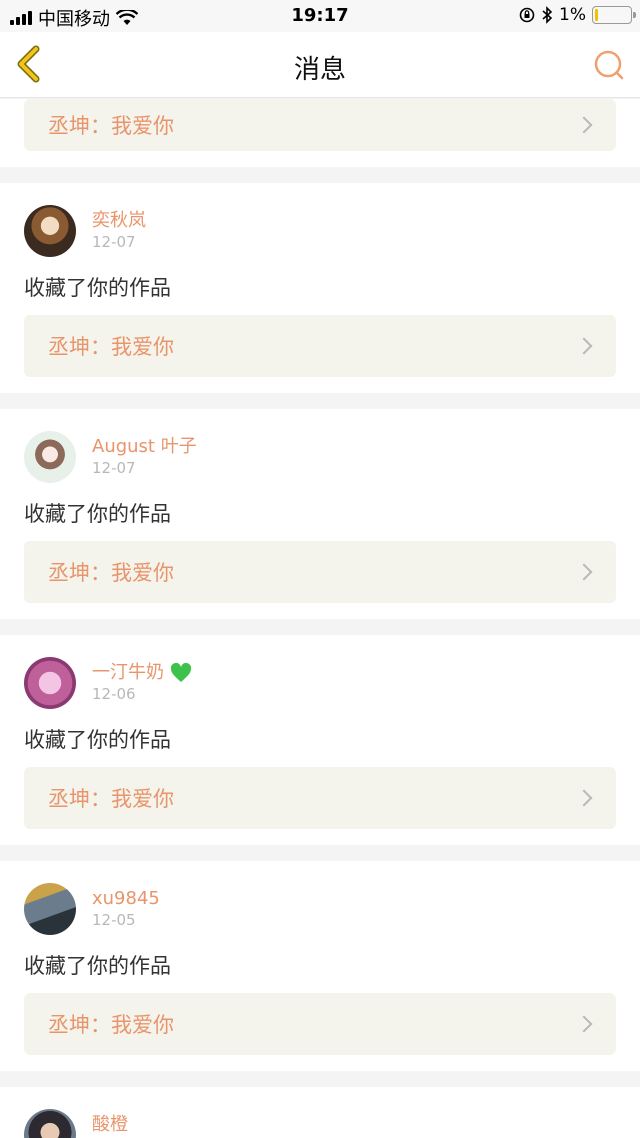 This screenshot has width=640, height=1138. I want to click on user-name: 一汀牛奶, so click(142, 673).